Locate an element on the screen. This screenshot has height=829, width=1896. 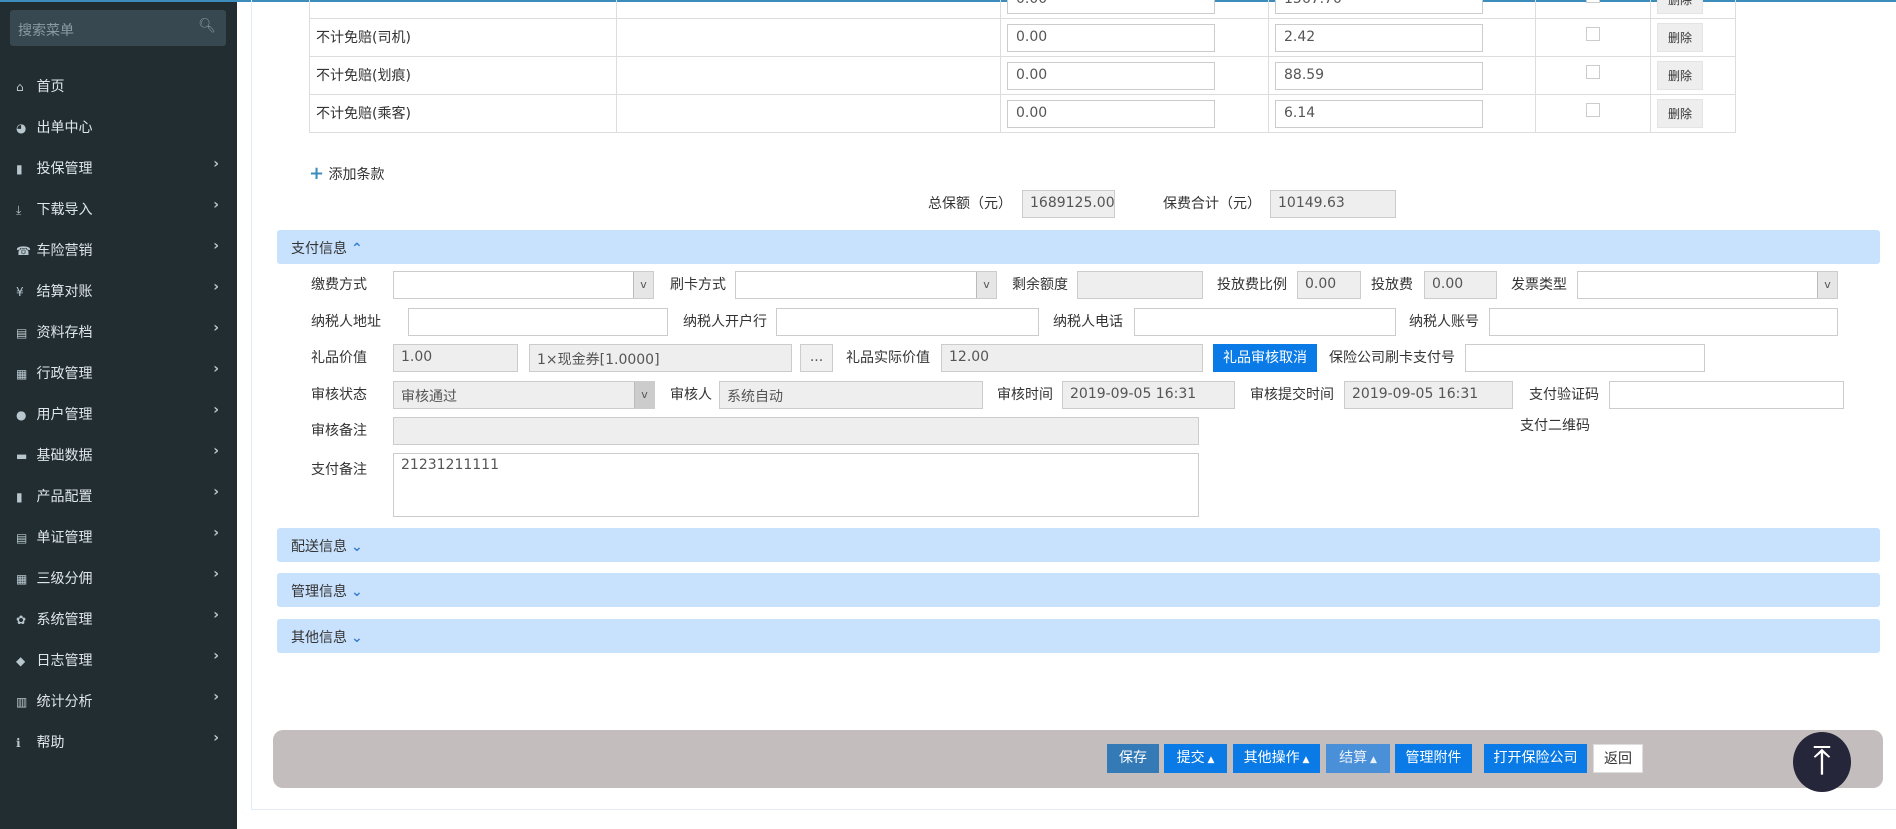
sidebar-item: ▦ 三级分佣 › is located at coordinates (118, 577).